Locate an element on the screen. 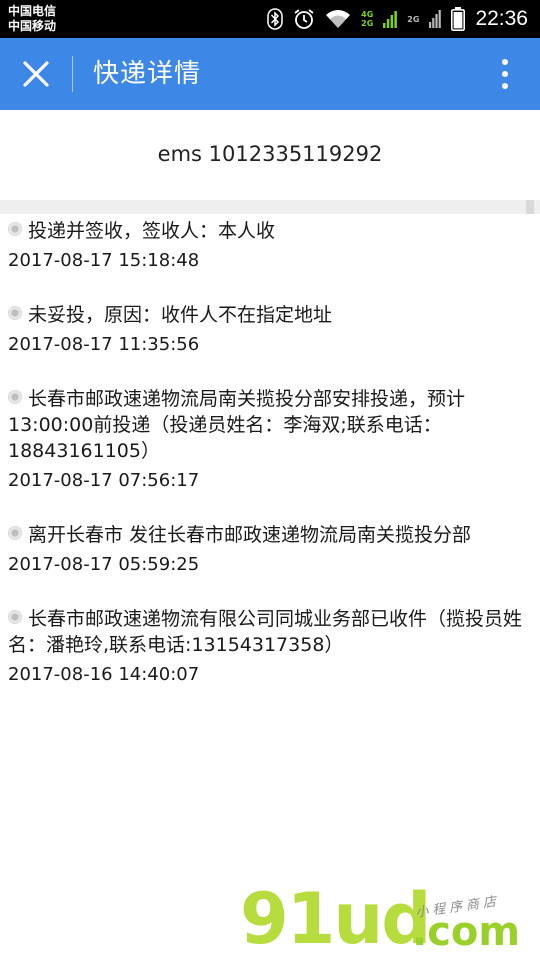 The height and width of the screenshot is (960, 540). clock: 22:36 is located at coordinates (501, 18).